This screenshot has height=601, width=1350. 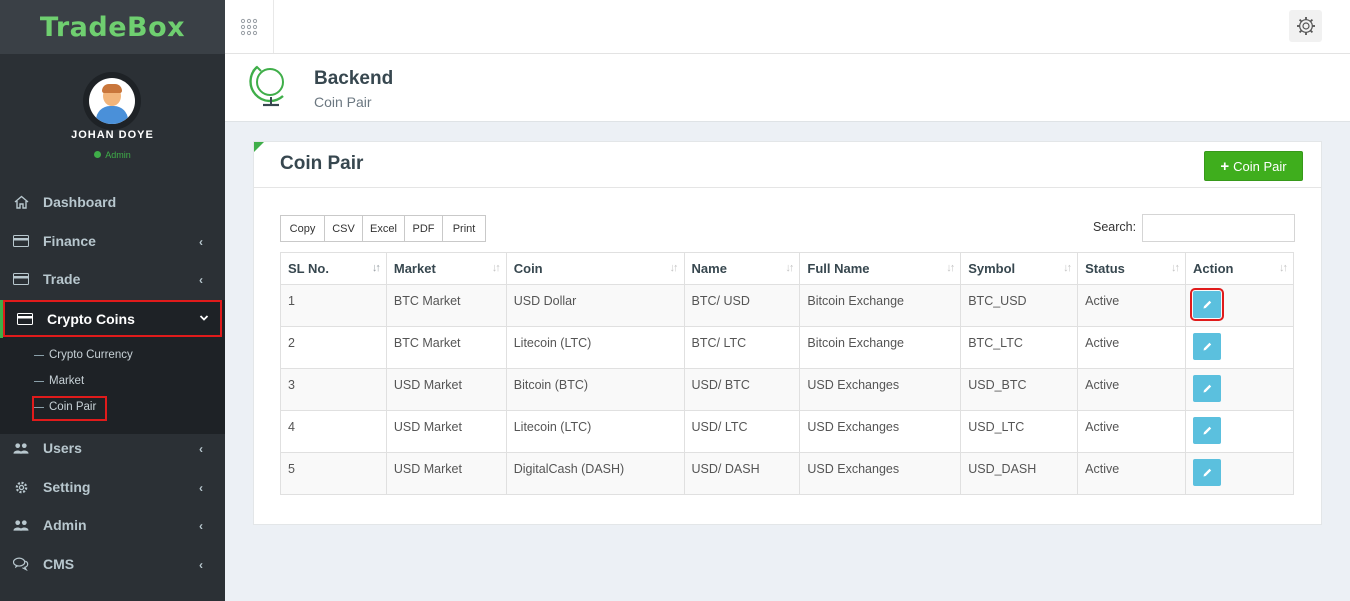 I want to click on cell-name: USD/ BTC, so click(x=742, y=389).